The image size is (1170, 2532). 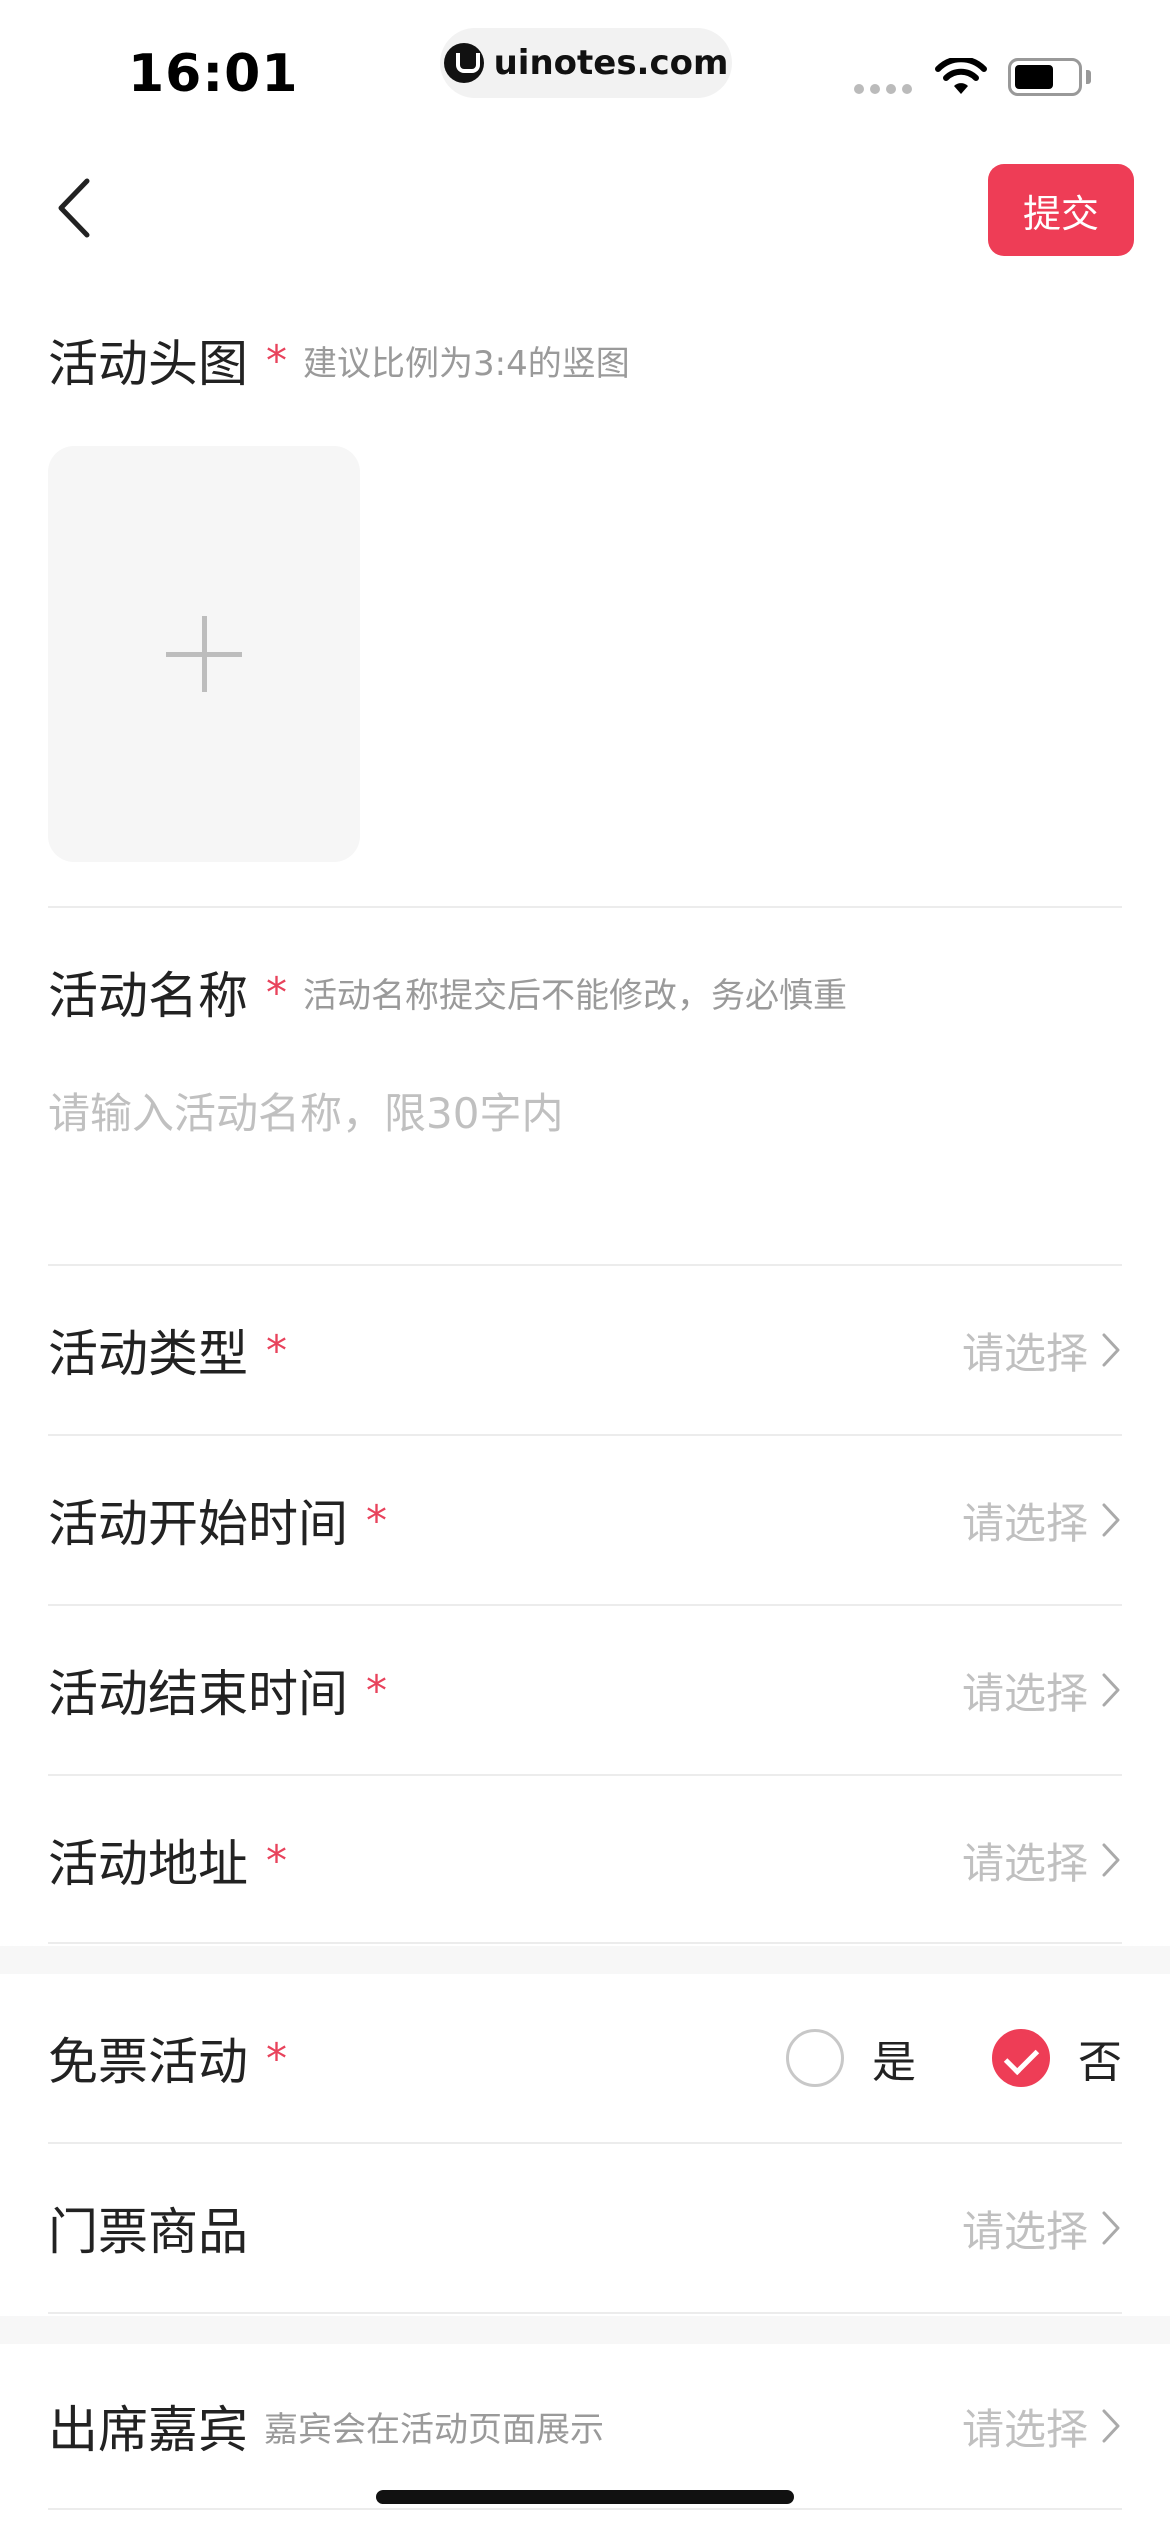 I want to click on url-text: uinotes.com, so click(x=611, y=63).